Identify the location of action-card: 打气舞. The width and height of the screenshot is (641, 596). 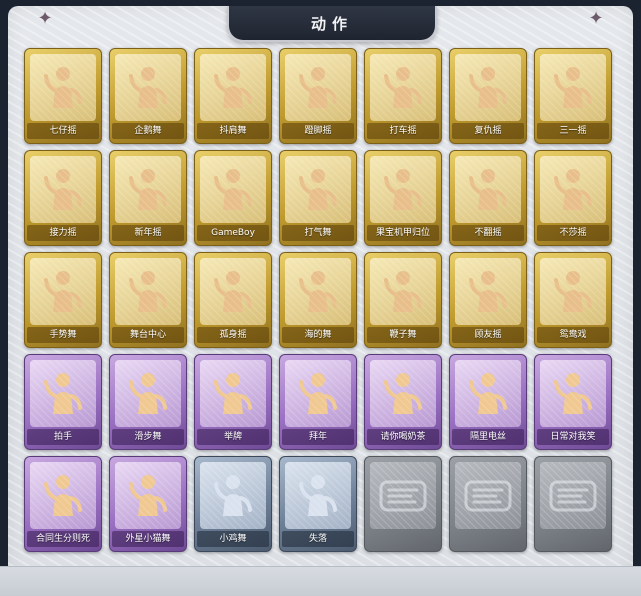
(318, 198).